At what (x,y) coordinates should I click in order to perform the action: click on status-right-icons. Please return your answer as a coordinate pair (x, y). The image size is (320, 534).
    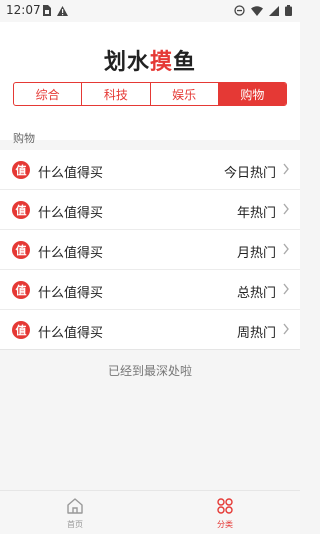
    Looking at the image, I should click on (263, 10).